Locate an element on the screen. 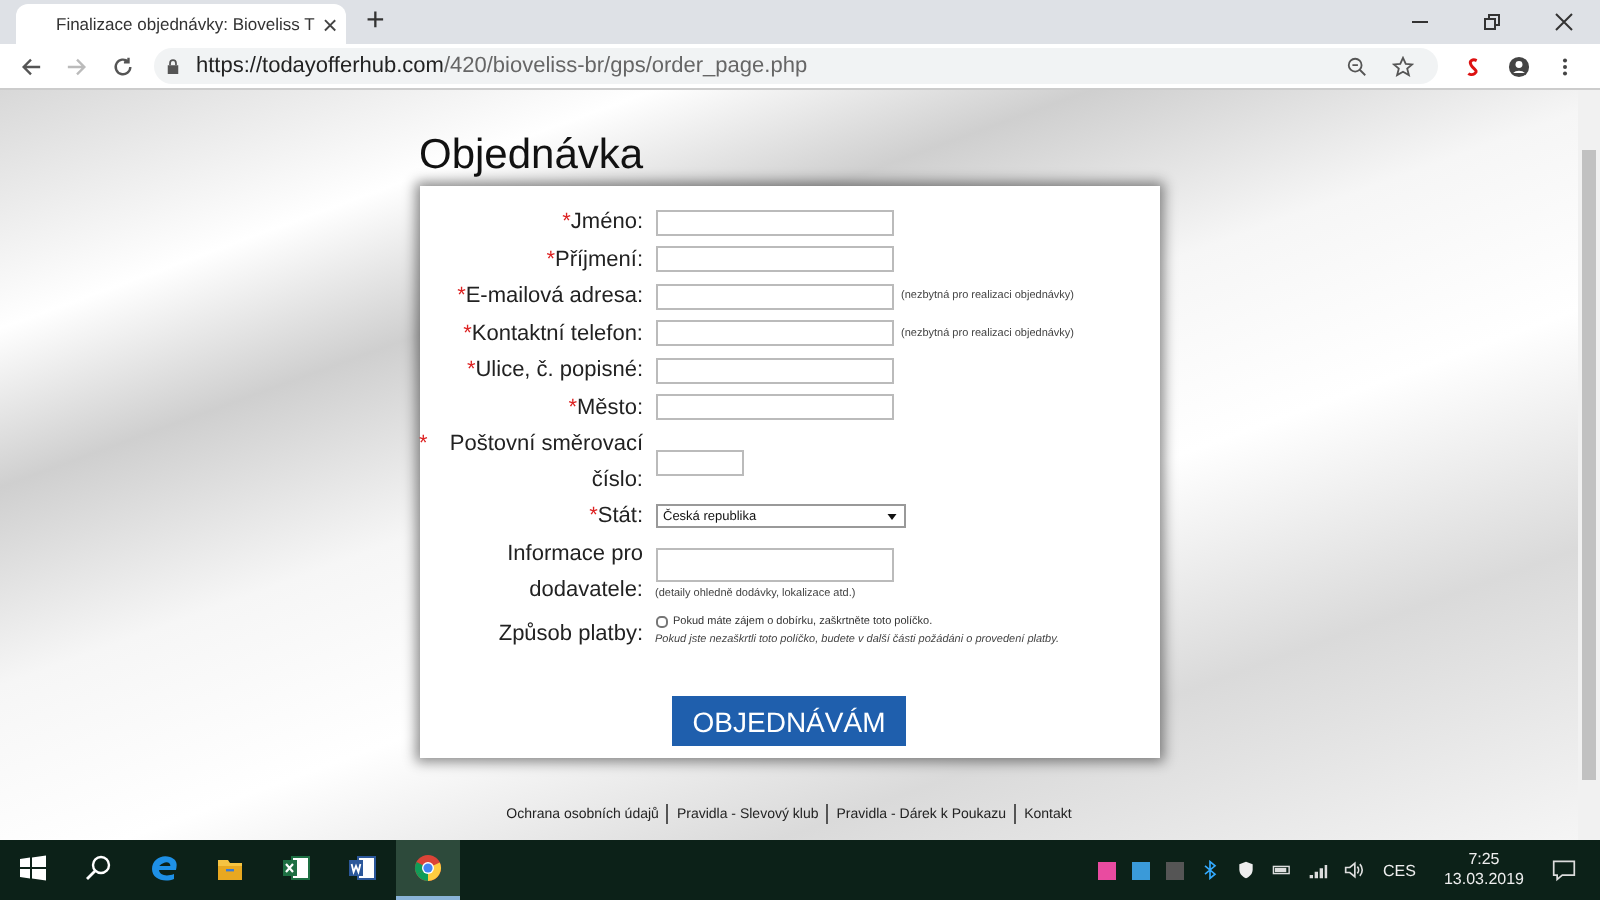 The width and height of the screenshot is (1600, 900). back-icon is located at coordinates (31, 66).